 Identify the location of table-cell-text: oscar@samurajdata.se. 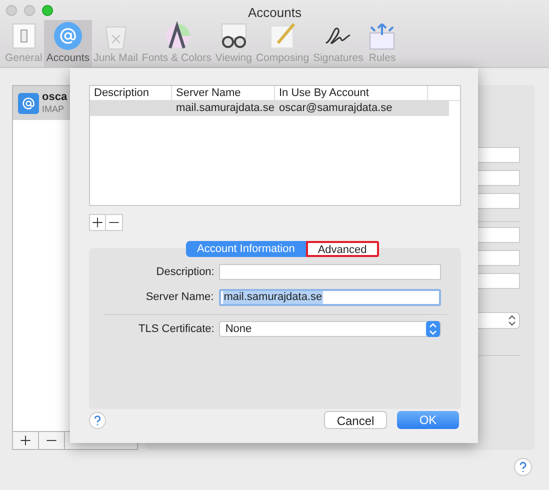
(336, 108).